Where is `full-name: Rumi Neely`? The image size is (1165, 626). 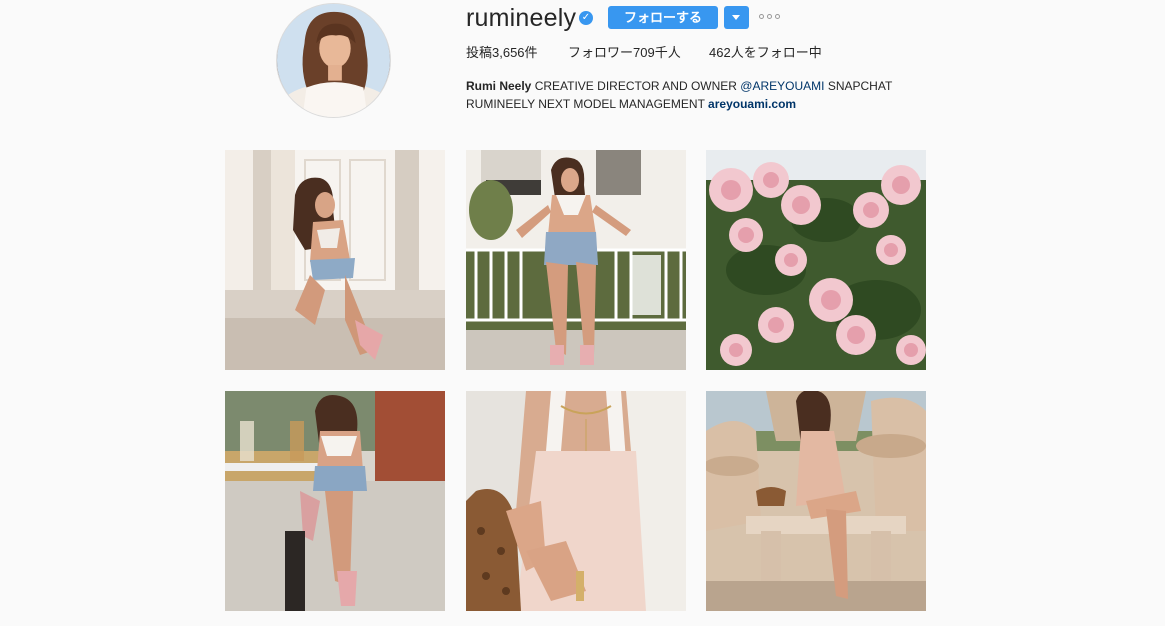 full-name: Rumi Neely is located at coordinates (499, 86).